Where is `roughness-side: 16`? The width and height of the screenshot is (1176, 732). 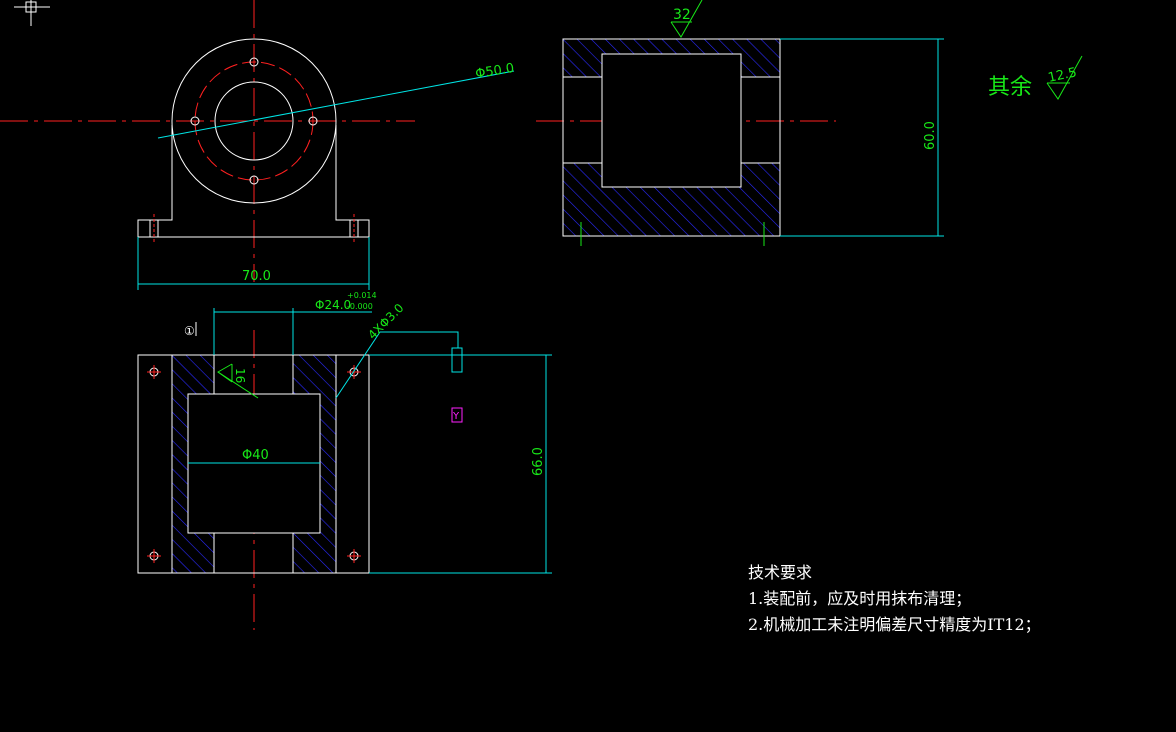
roughness-side: 16 is located at coordinates (240, 375).